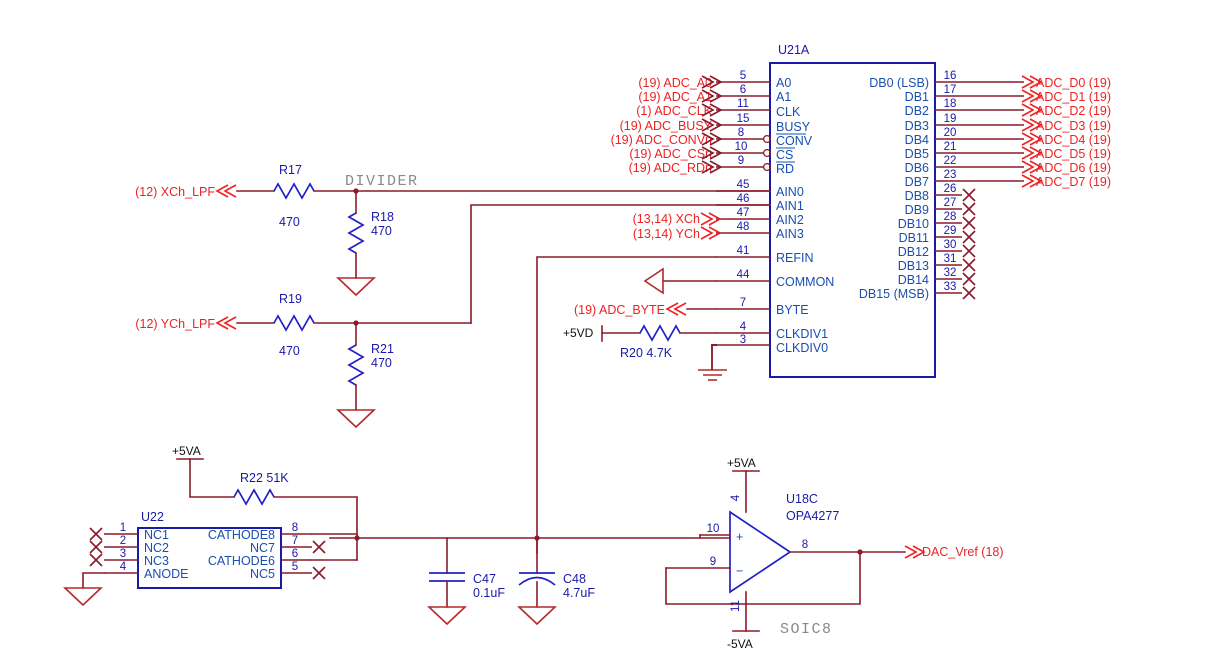 The image size is (1231, 654). Describe the element at coordinates (743, 104) in the screenshot. I see `pin-number: 11` at that location.